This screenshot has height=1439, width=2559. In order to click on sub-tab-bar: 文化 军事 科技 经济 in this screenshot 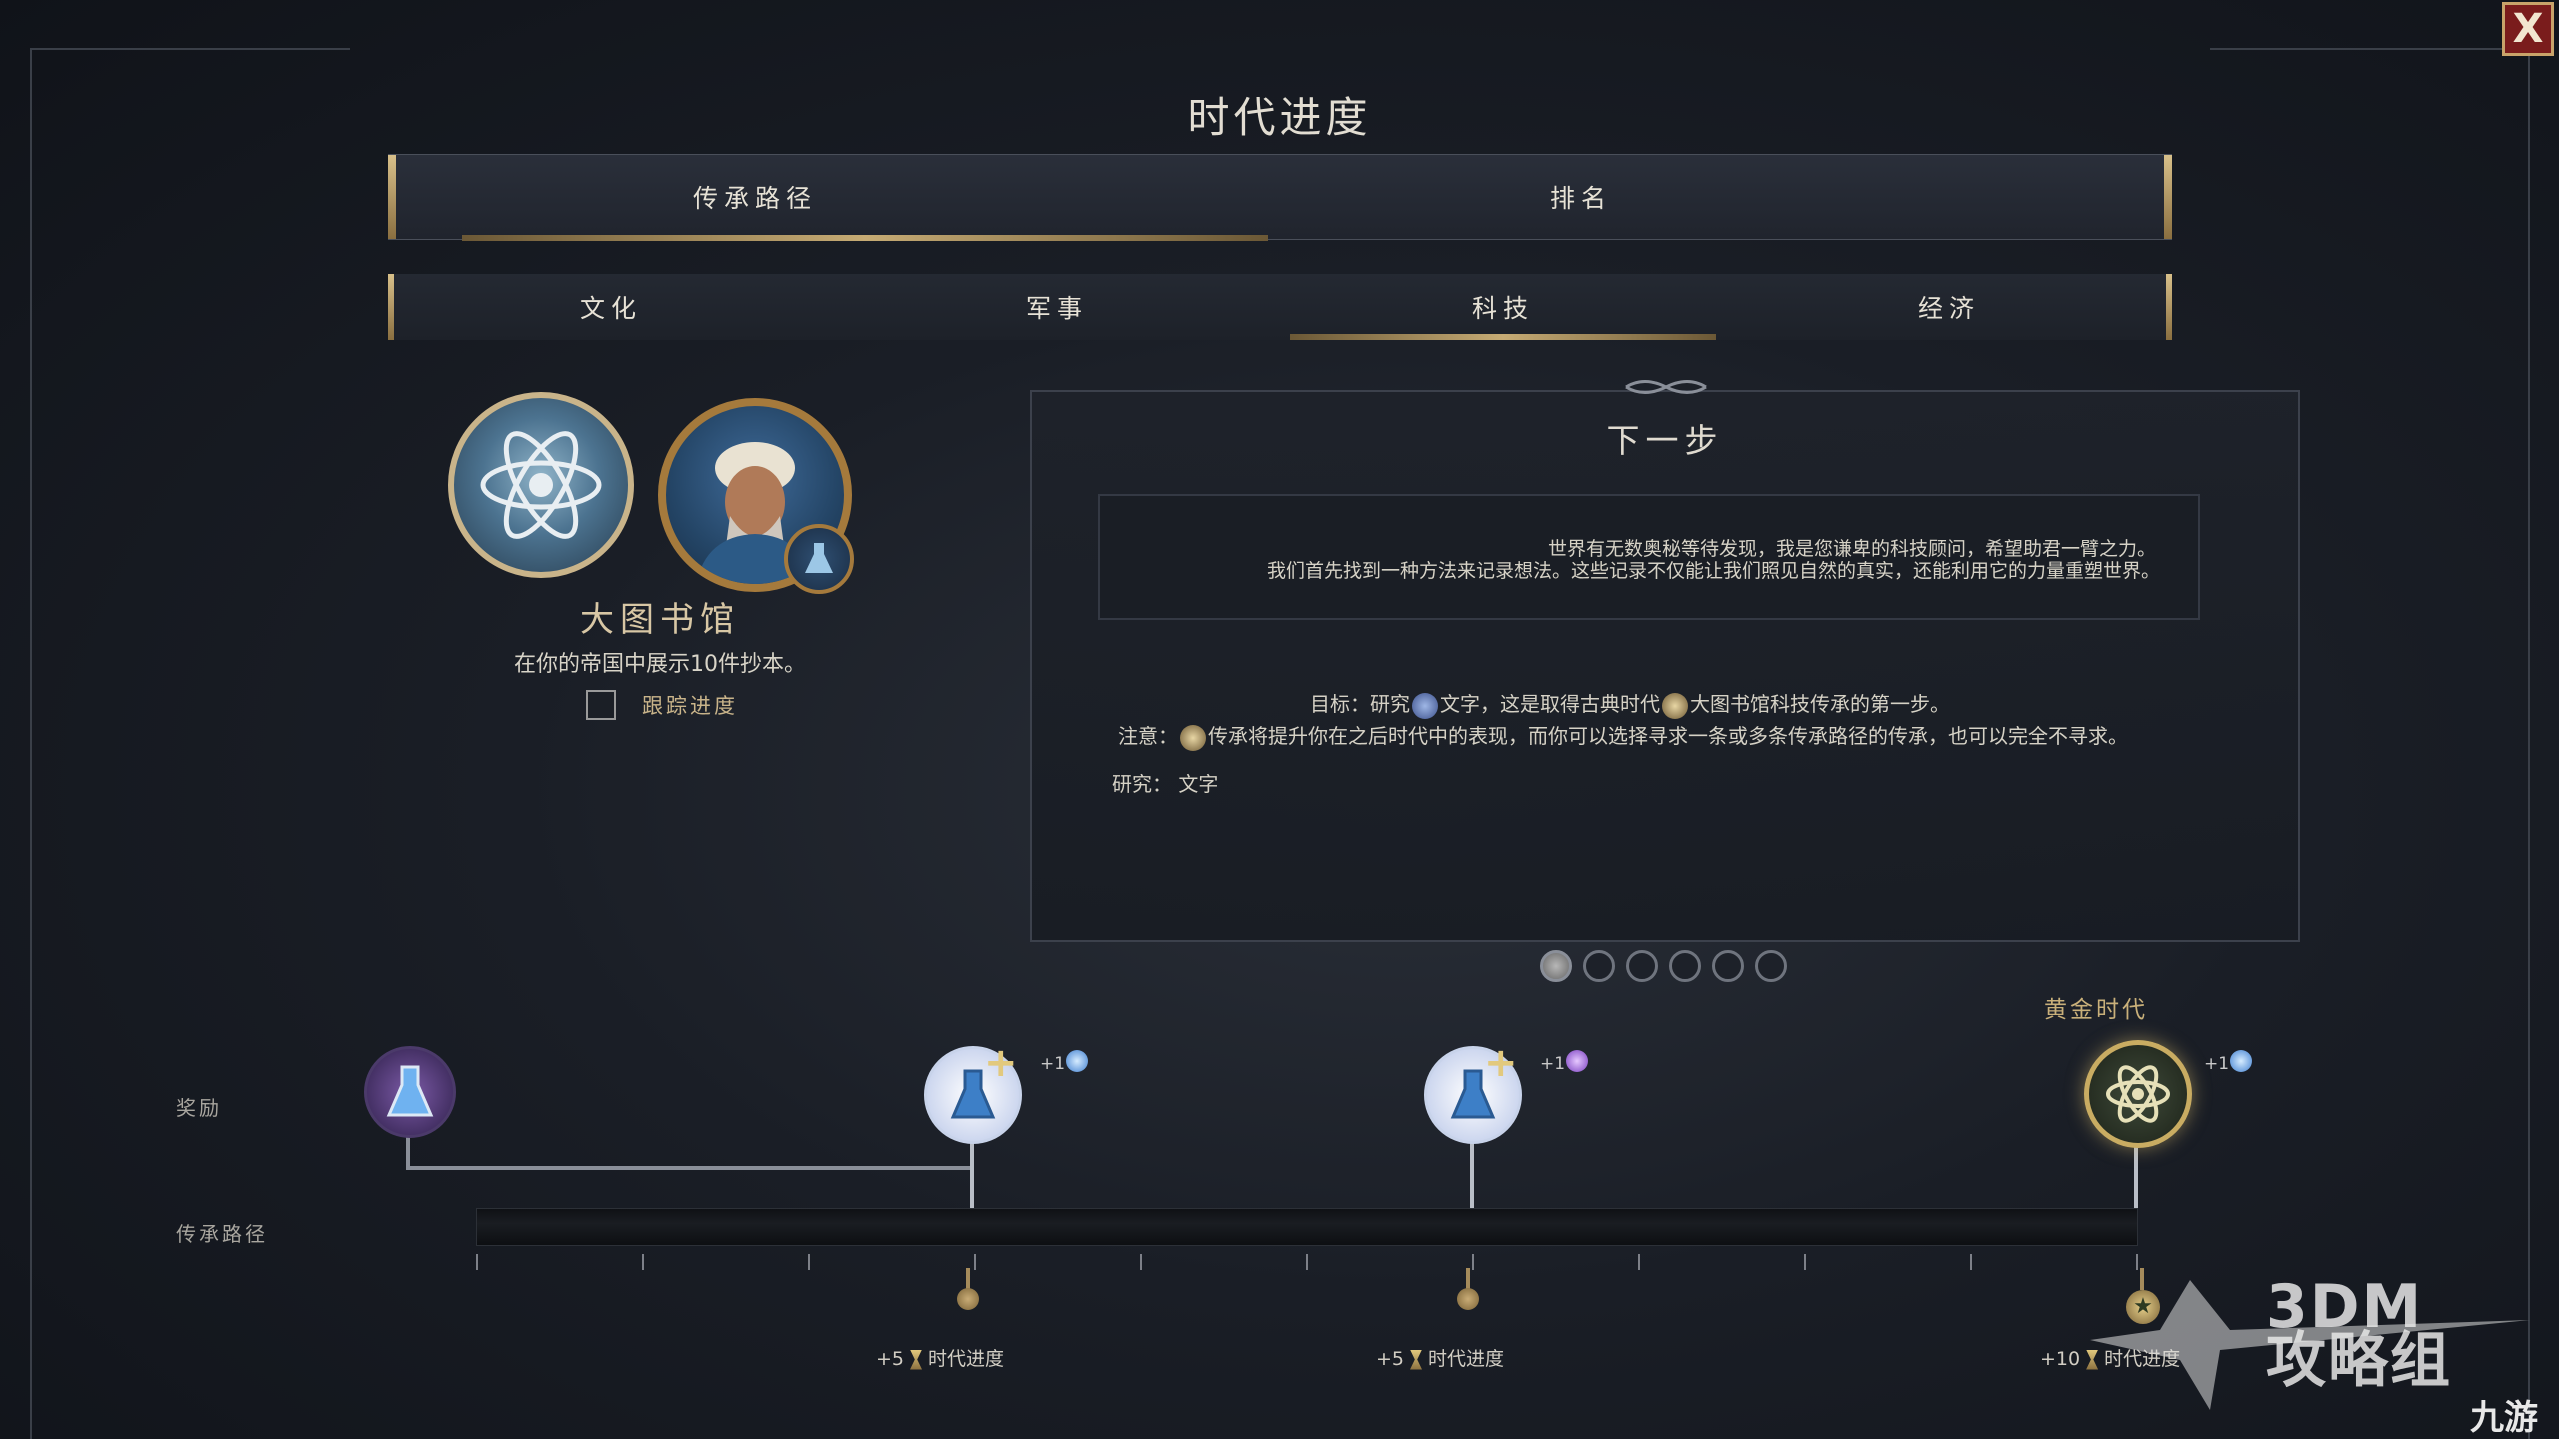, I will do `click(1280, 307)`.